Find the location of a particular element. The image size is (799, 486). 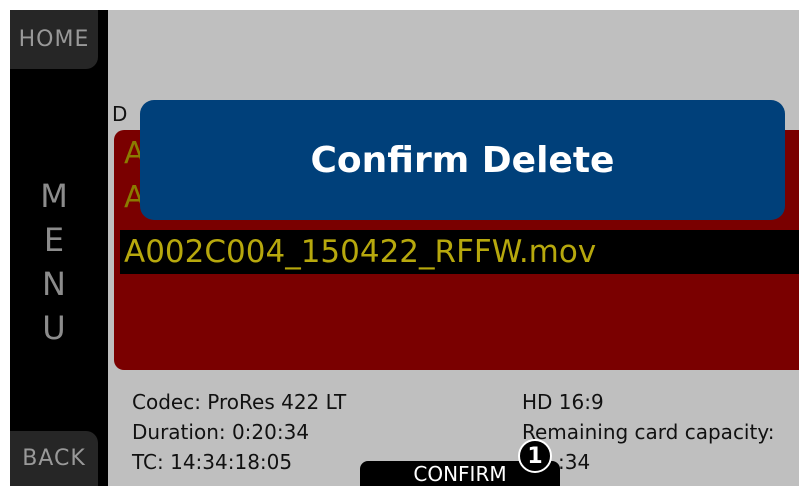

menu-letter: M is located at coordinates (54, 196).